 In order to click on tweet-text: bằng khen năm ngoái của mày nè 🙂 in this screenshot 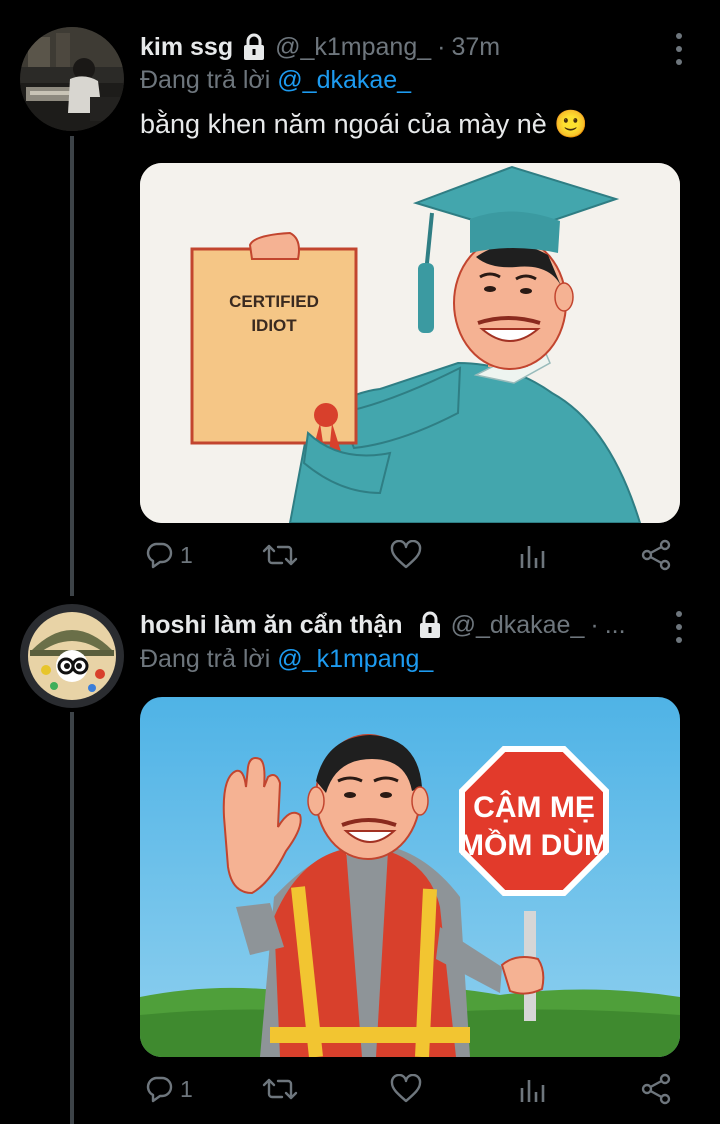, I will do `click(364, 124)`.